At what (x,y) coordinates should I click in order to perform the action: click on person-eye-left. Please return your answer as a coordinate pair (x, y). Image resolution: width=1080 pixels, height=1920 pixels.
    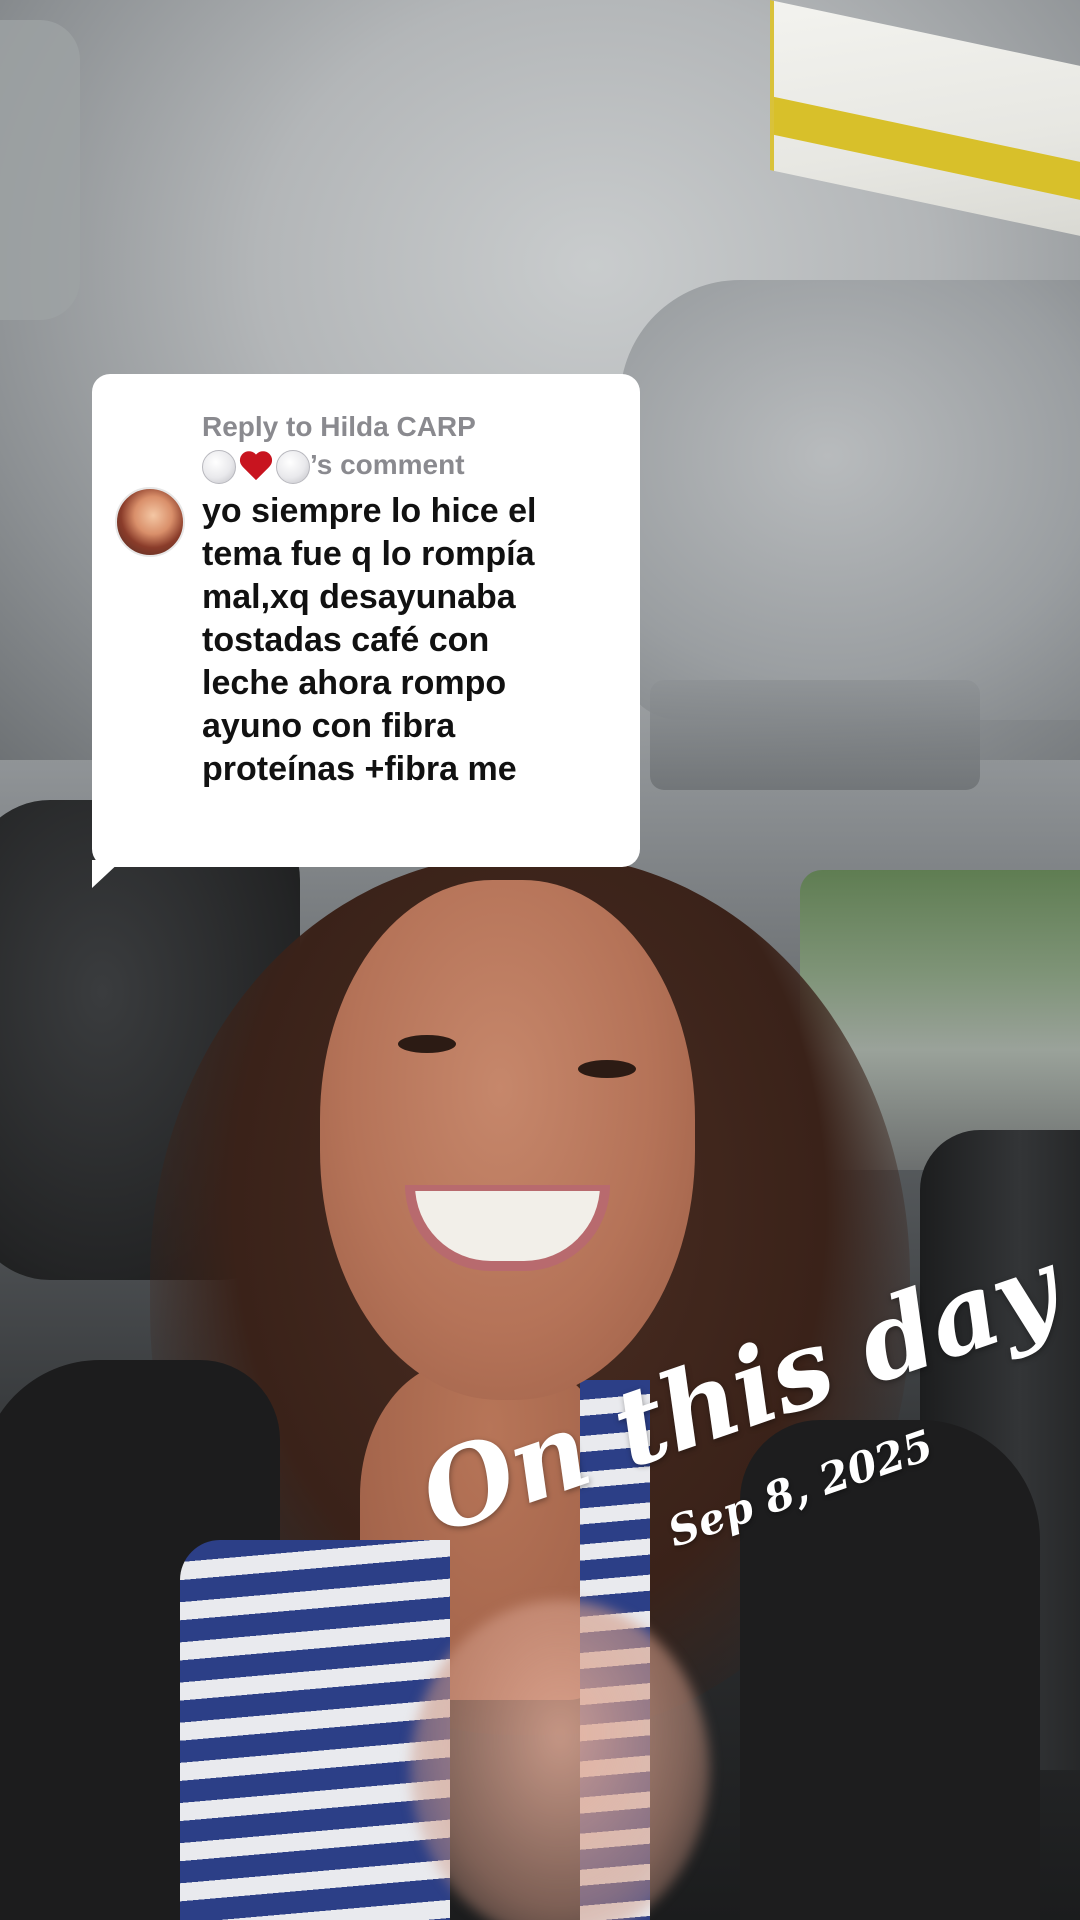
    Looking at the image, I should click on (427, 1044).